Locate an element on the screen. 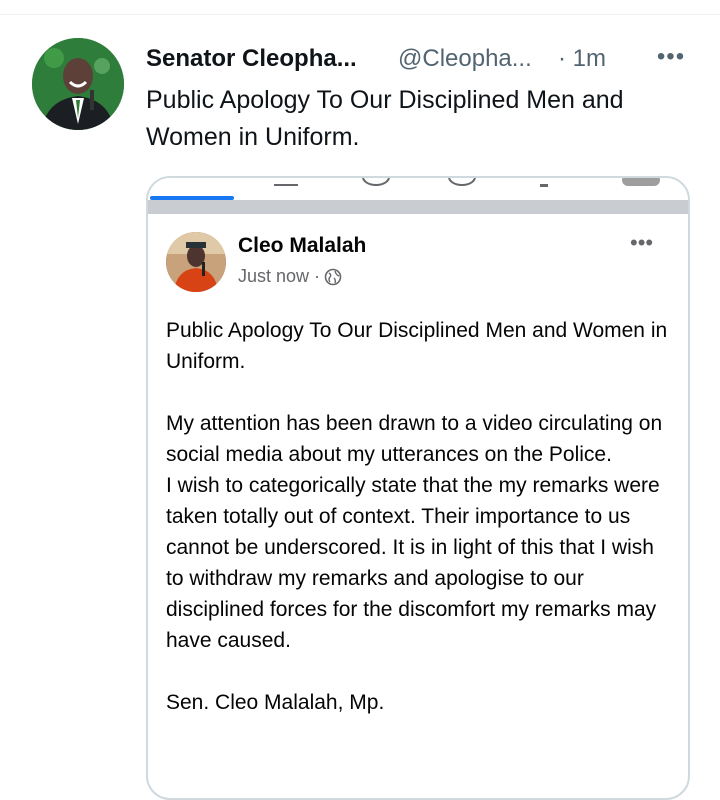  profile-tab-icon is located at coordinates (641, 182).